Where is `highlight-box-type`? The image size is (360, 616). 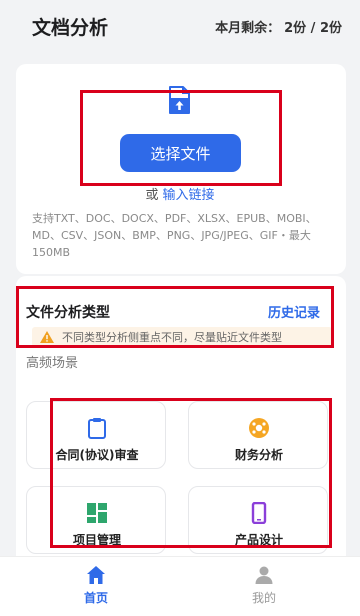
highlight-box-type is located at coordinates (175, 317).